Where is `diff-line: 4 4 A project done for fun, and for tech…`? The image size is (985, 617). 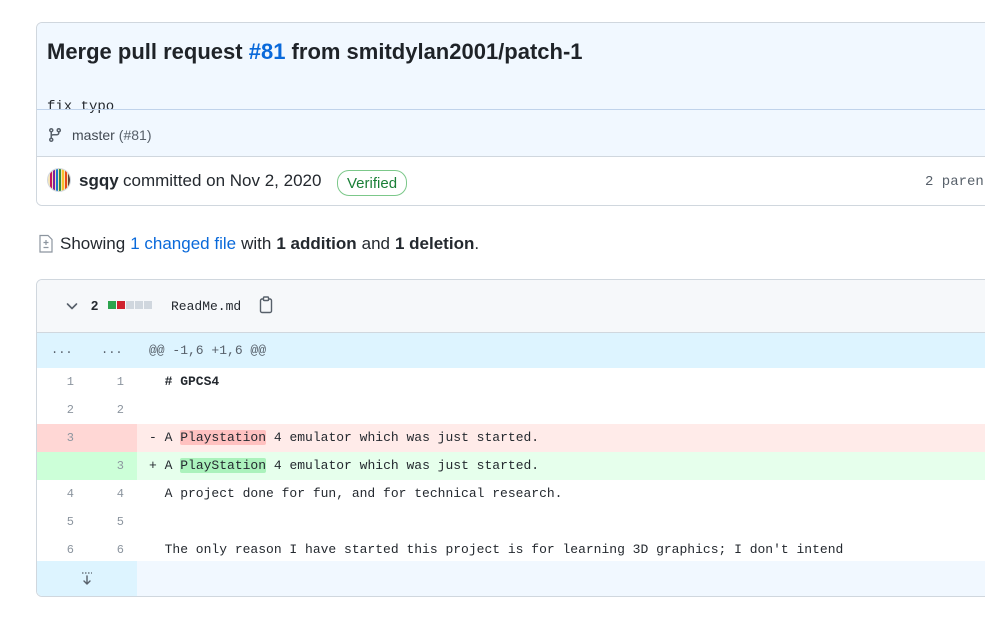
diff-line: 4 4 A project done for fun, and for tech… is located at coordinates (511, 494).